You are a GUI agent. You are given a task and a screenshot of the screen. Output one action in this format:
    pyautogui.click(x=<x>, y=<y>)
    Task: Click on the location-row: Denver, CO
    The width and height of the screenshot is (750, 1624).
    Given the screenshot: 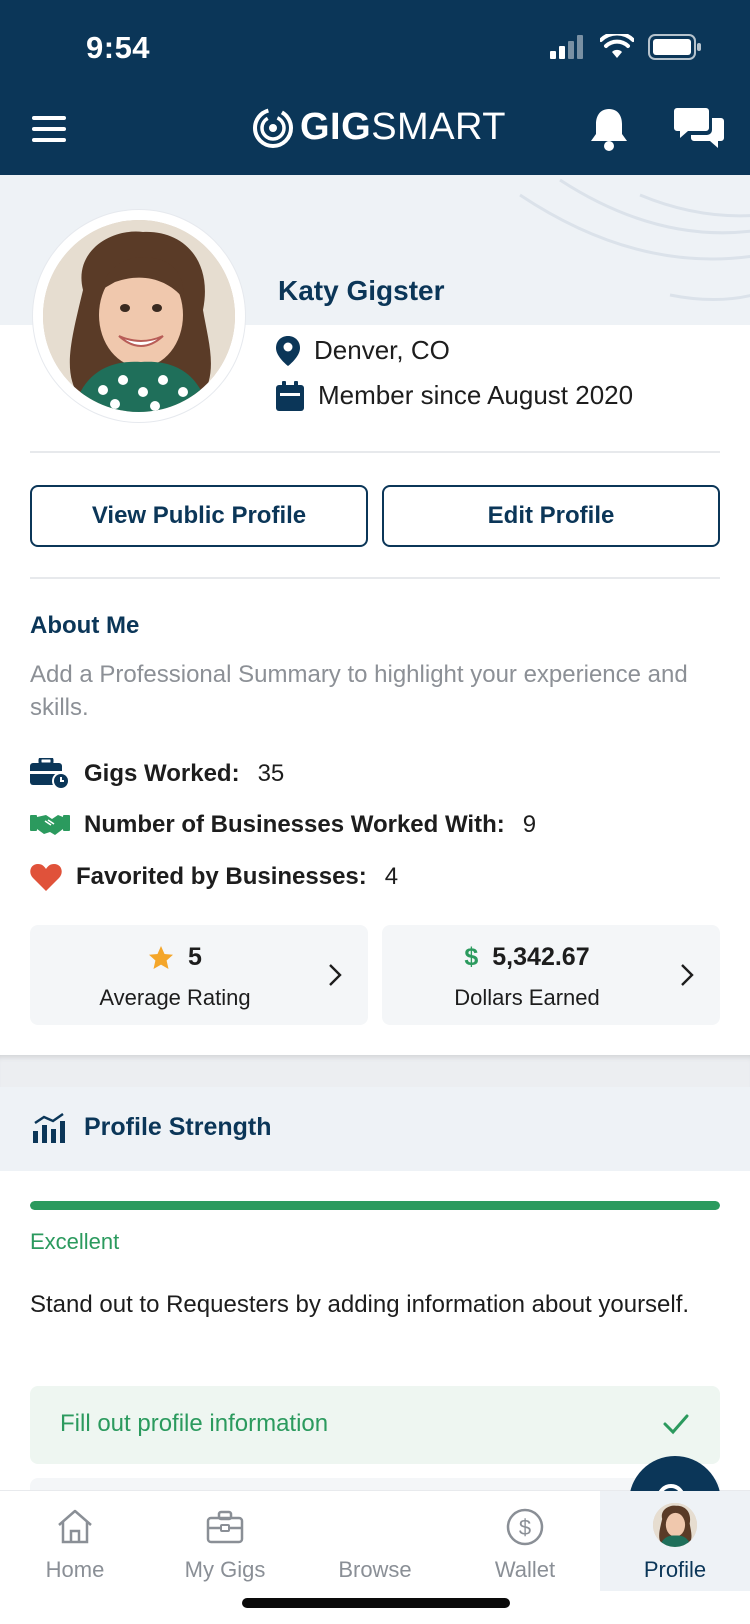 What is the action you would take?
    pyautogui.click(x=363, y=350)
    